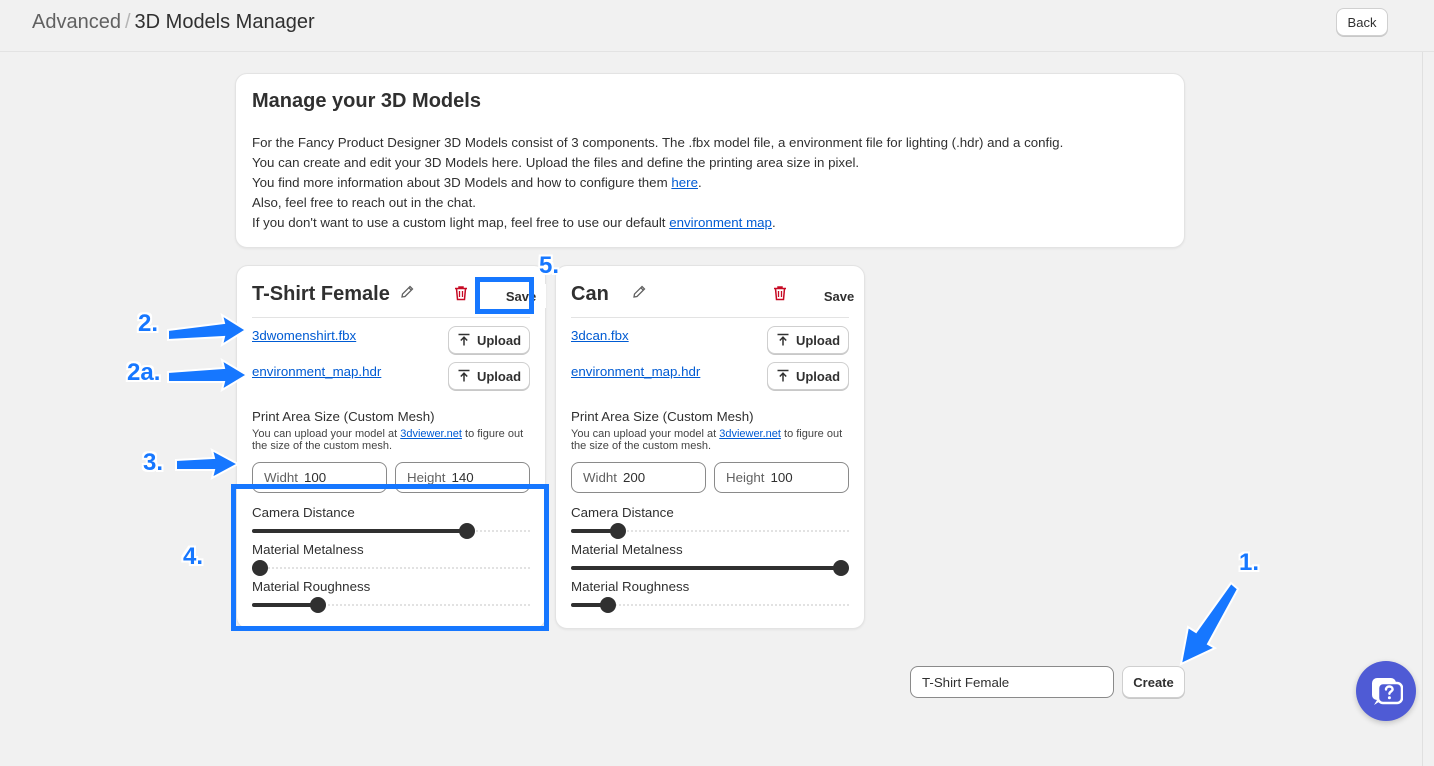 The width and height of the screenshot is (1434, 766). What do you see at coordinates (1209, 623) in the screenshot?
I see `arrow-create` at bounding box center [1209, 623].